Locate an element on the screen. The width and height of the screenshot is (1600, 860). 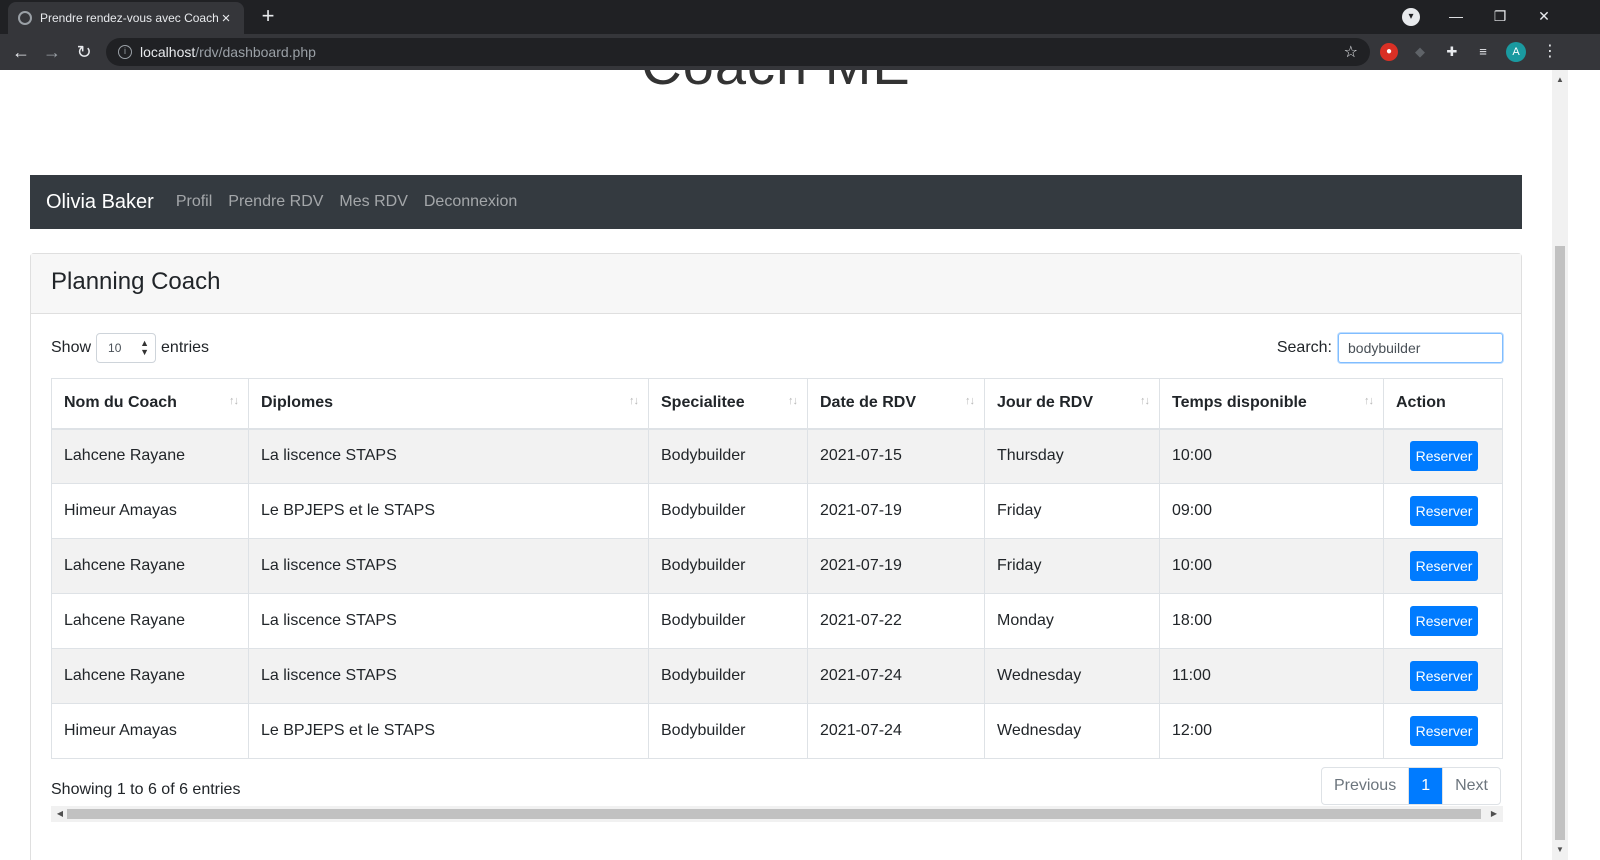
column-header: Date de RDV ↑↓ is located at coordinates (896, 404).